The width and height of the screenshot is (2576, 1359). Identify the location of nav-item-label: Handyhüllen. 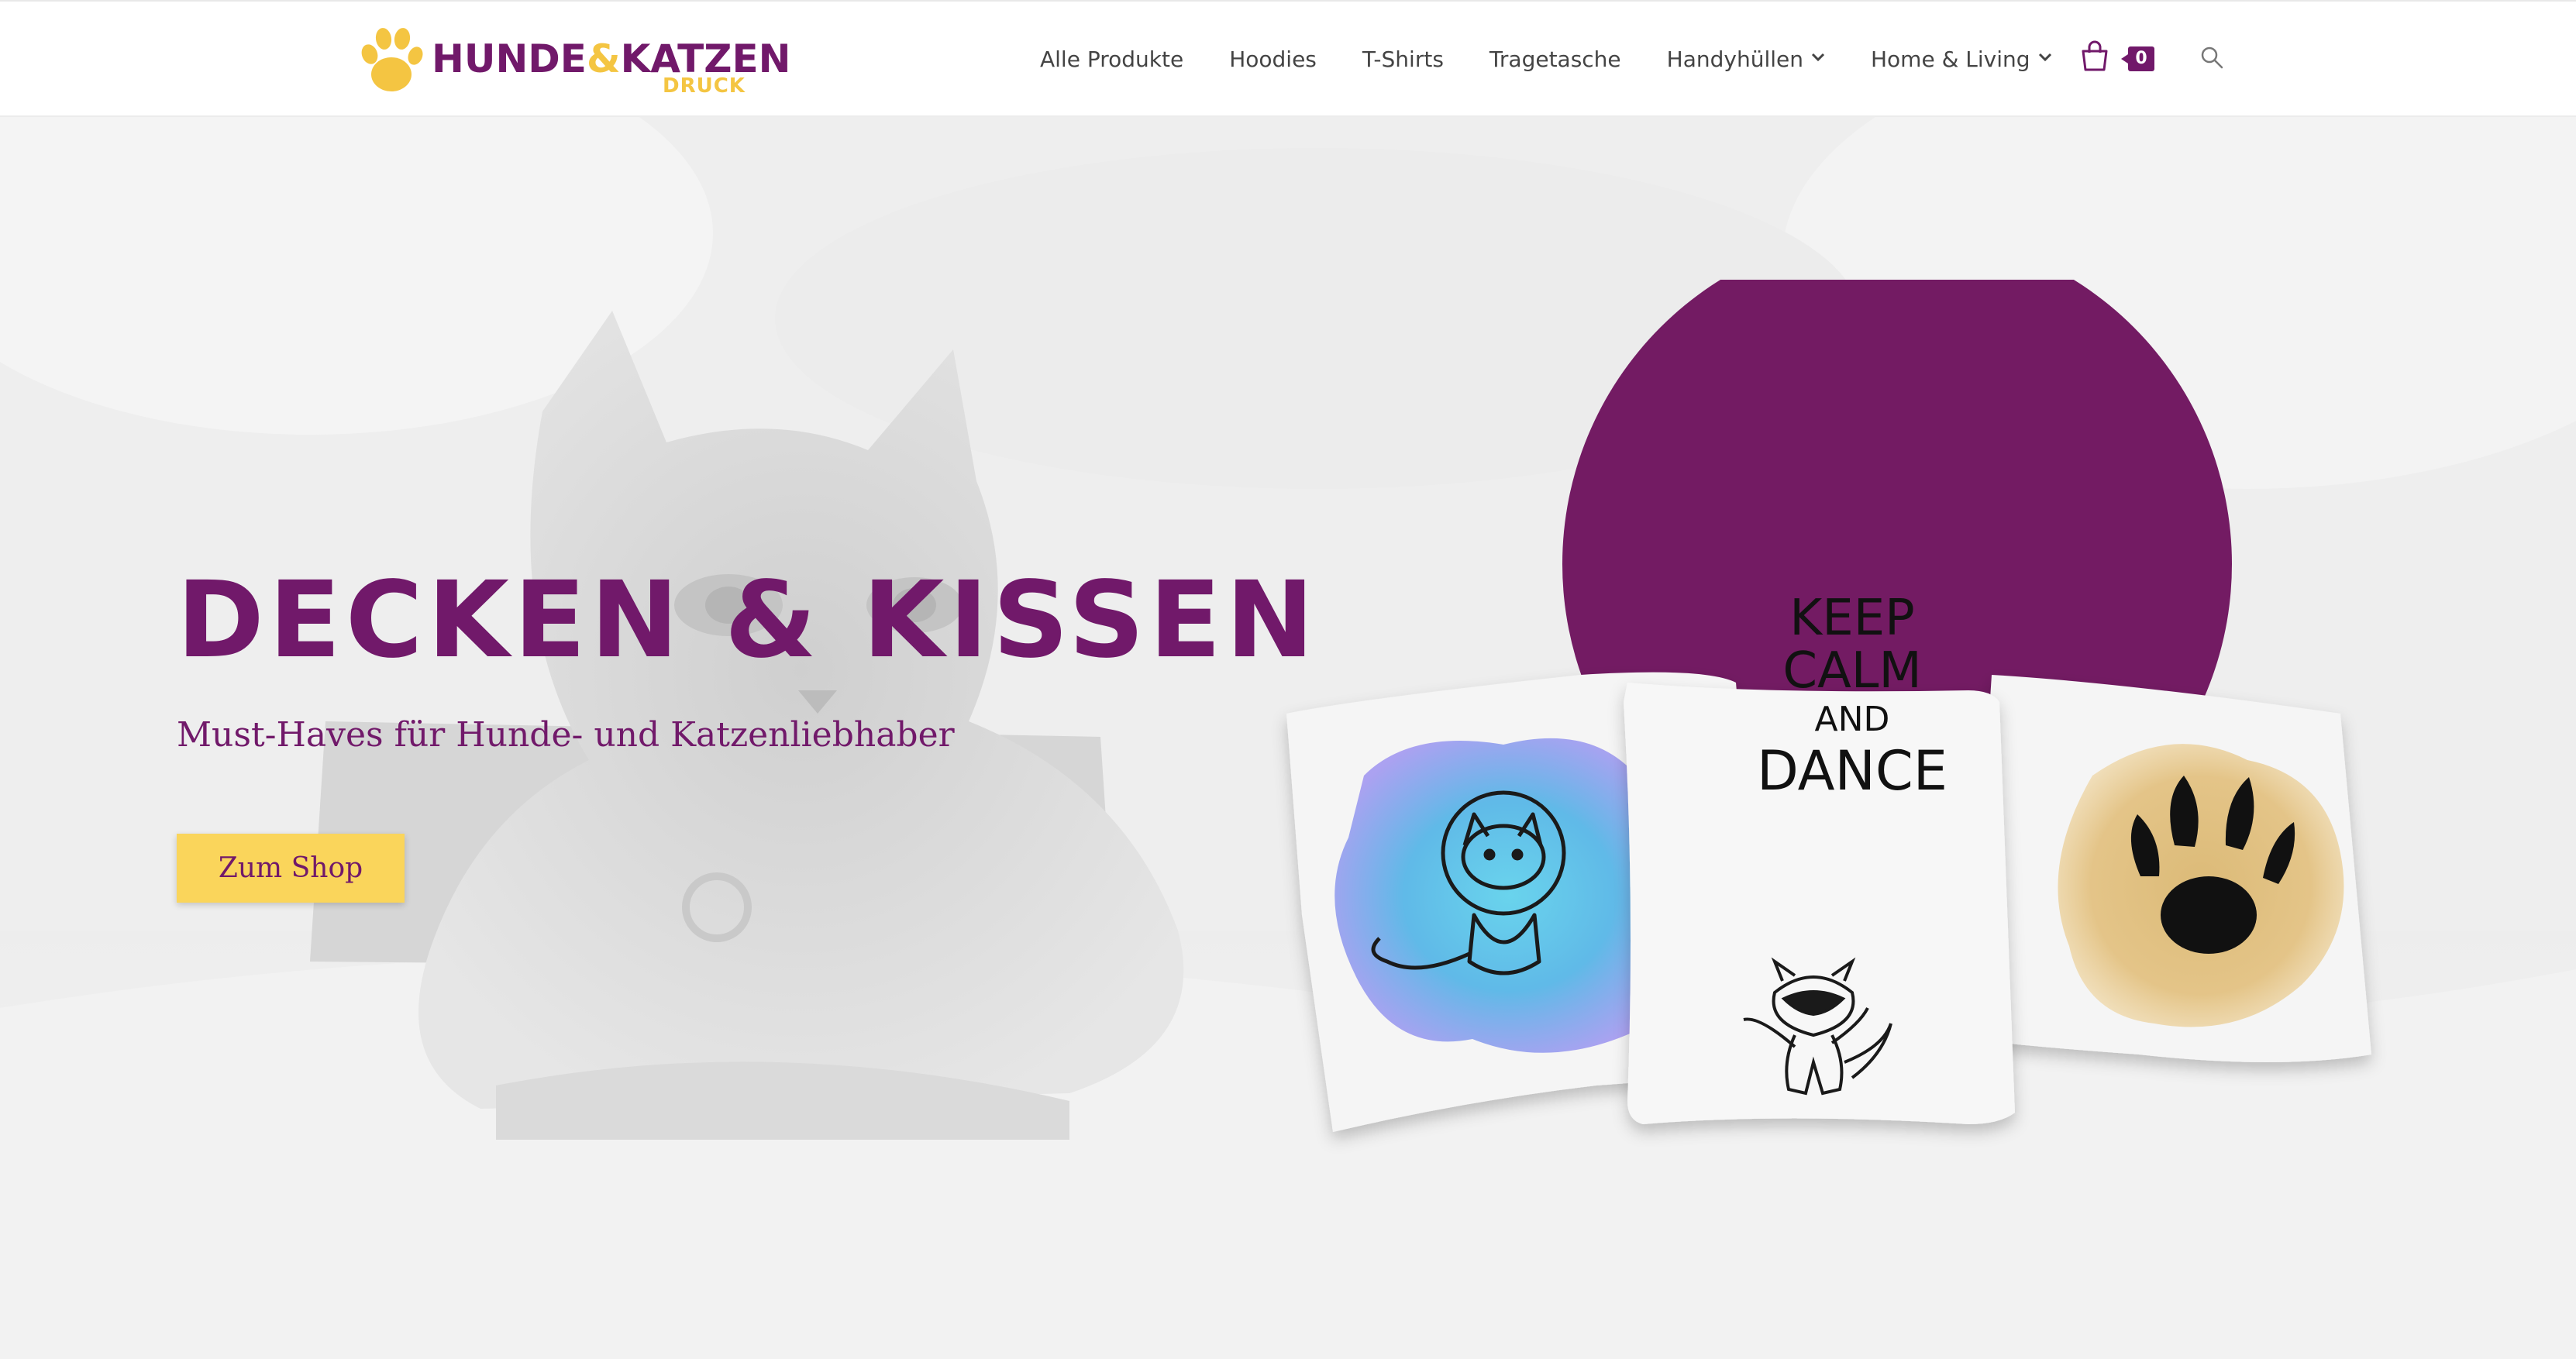
(1734, 59).